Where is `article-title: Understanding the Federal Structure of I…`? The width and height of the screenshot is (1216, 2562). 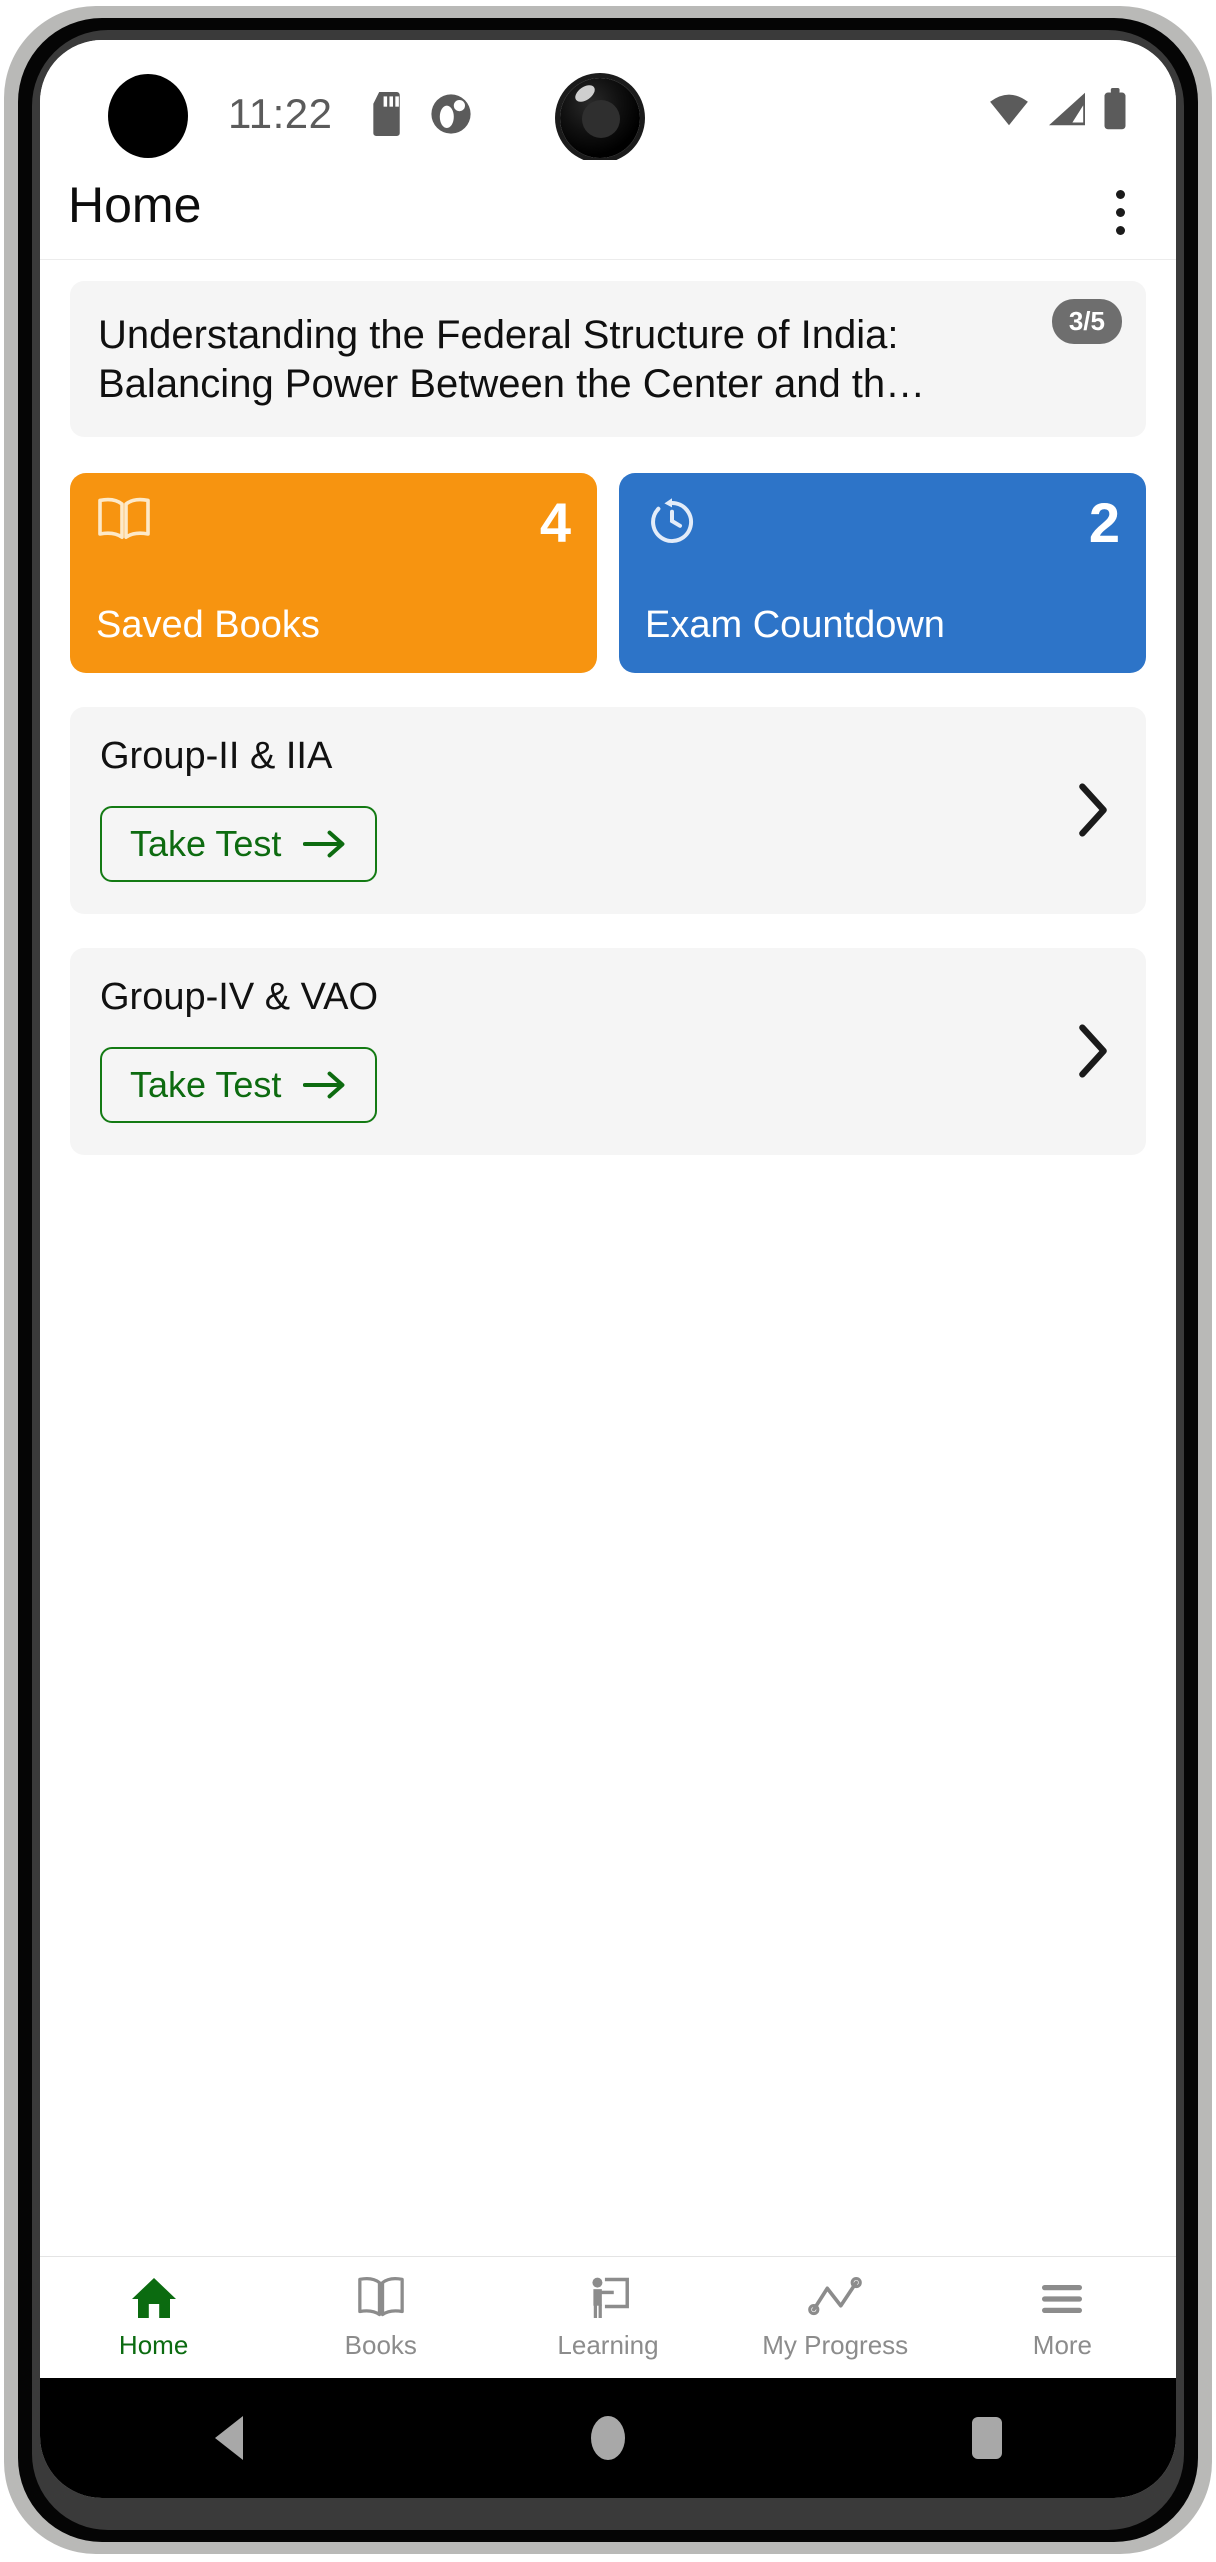
article-title: Understanding the Federal Structure of I… is located at coordinates (512, 359).